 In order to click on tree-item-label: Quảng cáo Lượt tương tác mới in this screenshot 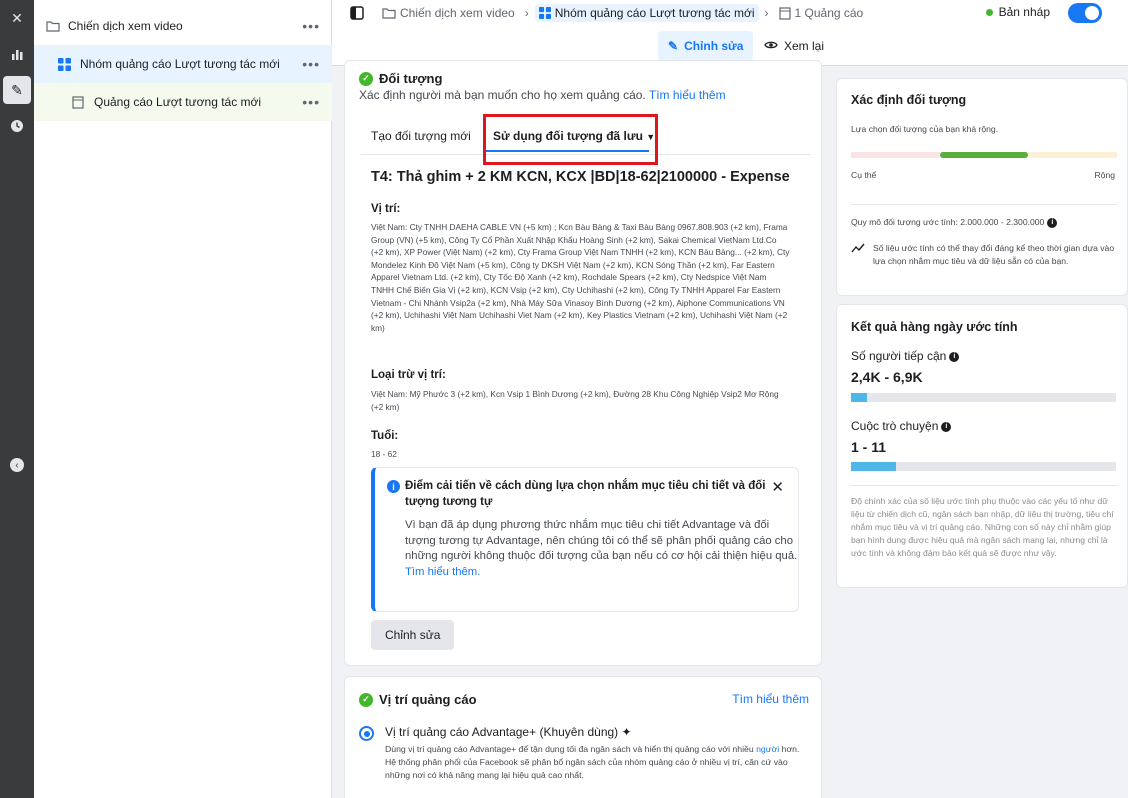, I will do `click(178, 102)`.